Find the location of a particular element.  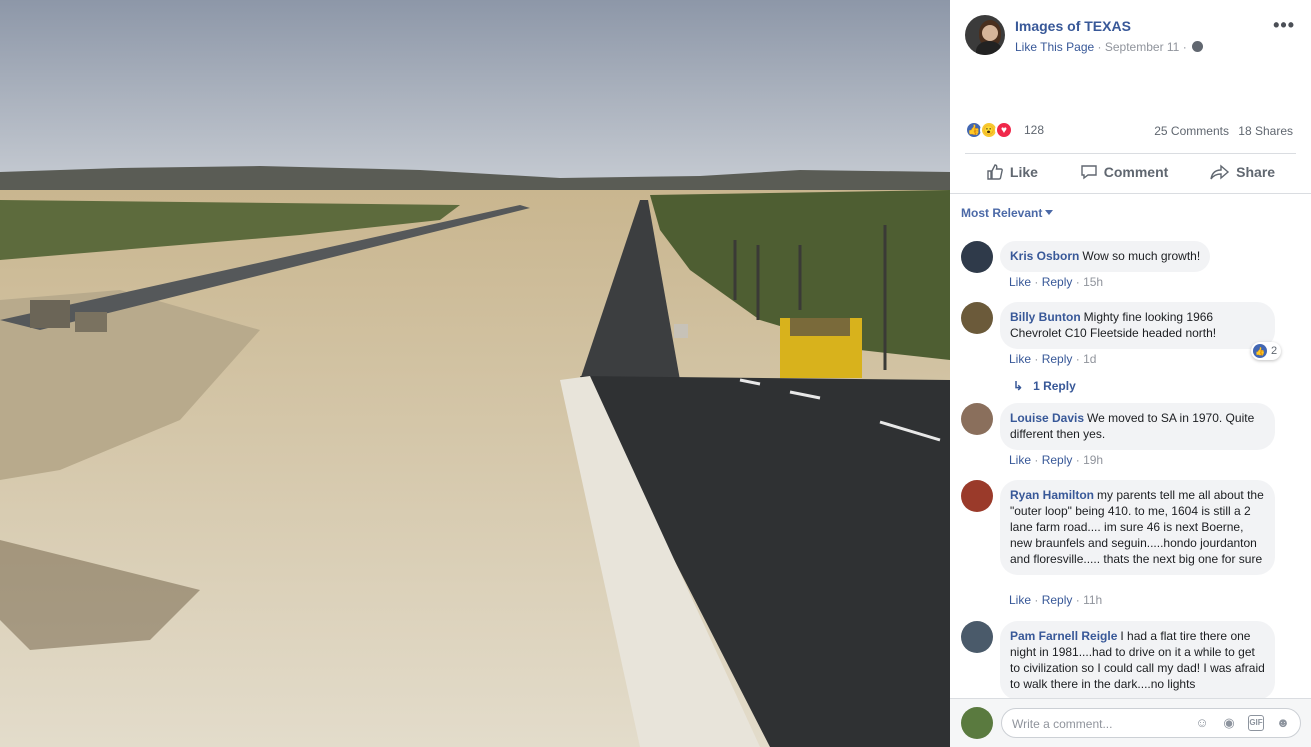

comment-time: 19h is located at coordinates (1093, 460).